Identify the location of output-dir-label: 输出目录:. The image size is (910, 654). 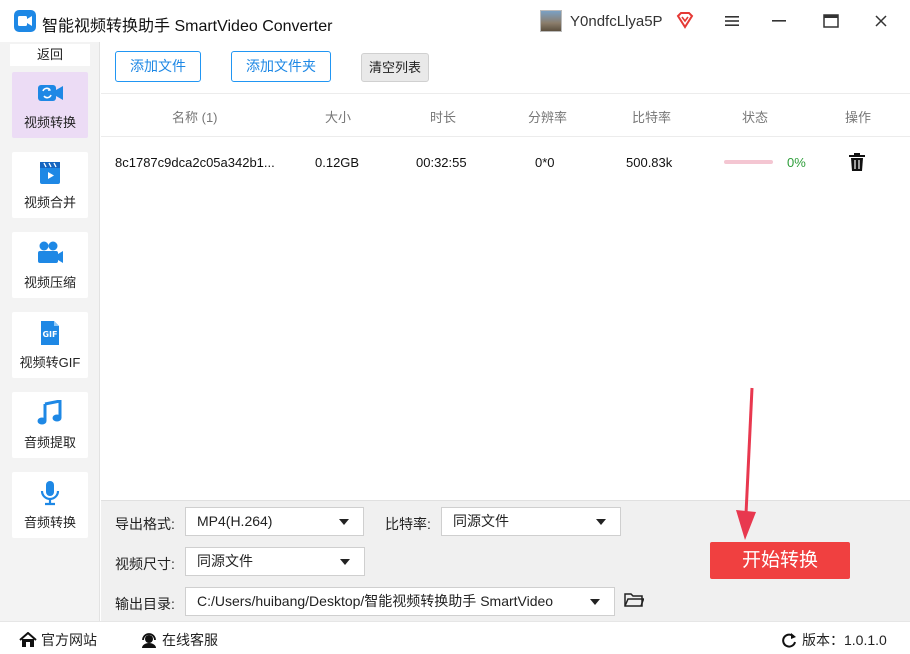
(145, 604).